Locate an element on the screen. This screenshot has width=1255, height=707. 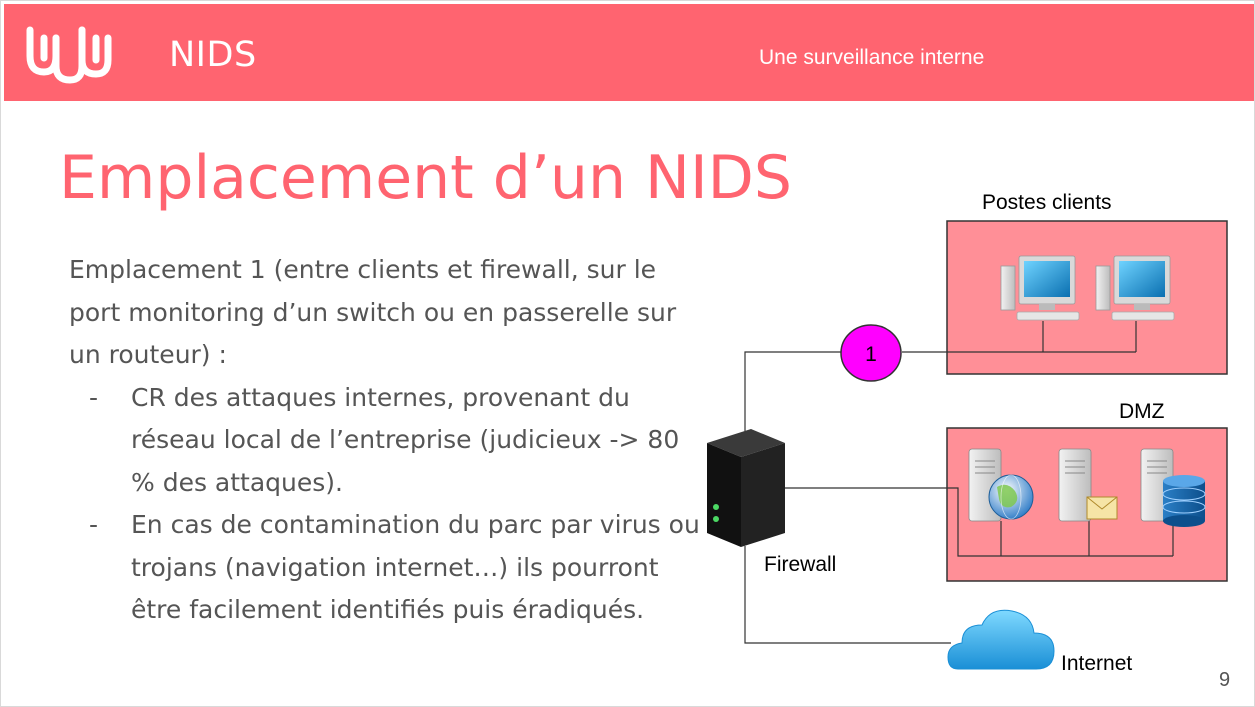
dmz-label: DMZ is located at coordinates (1142, 411).